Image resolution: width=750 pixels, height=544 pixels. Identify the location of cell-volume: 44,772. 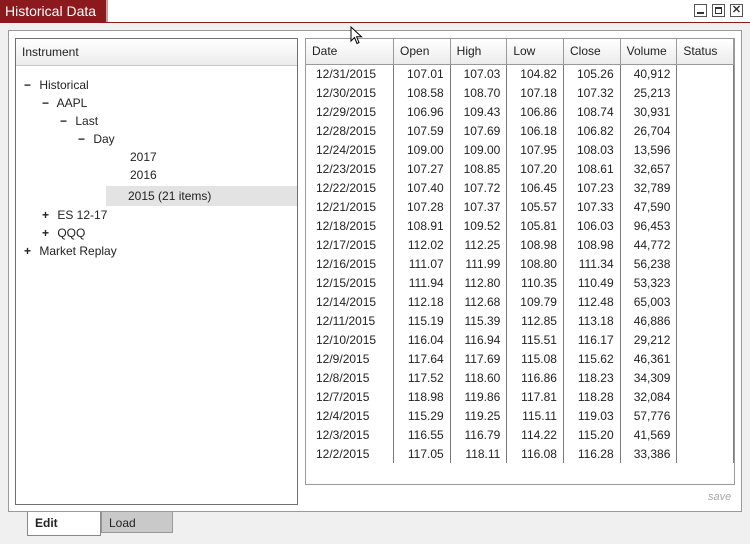
(649, 244).